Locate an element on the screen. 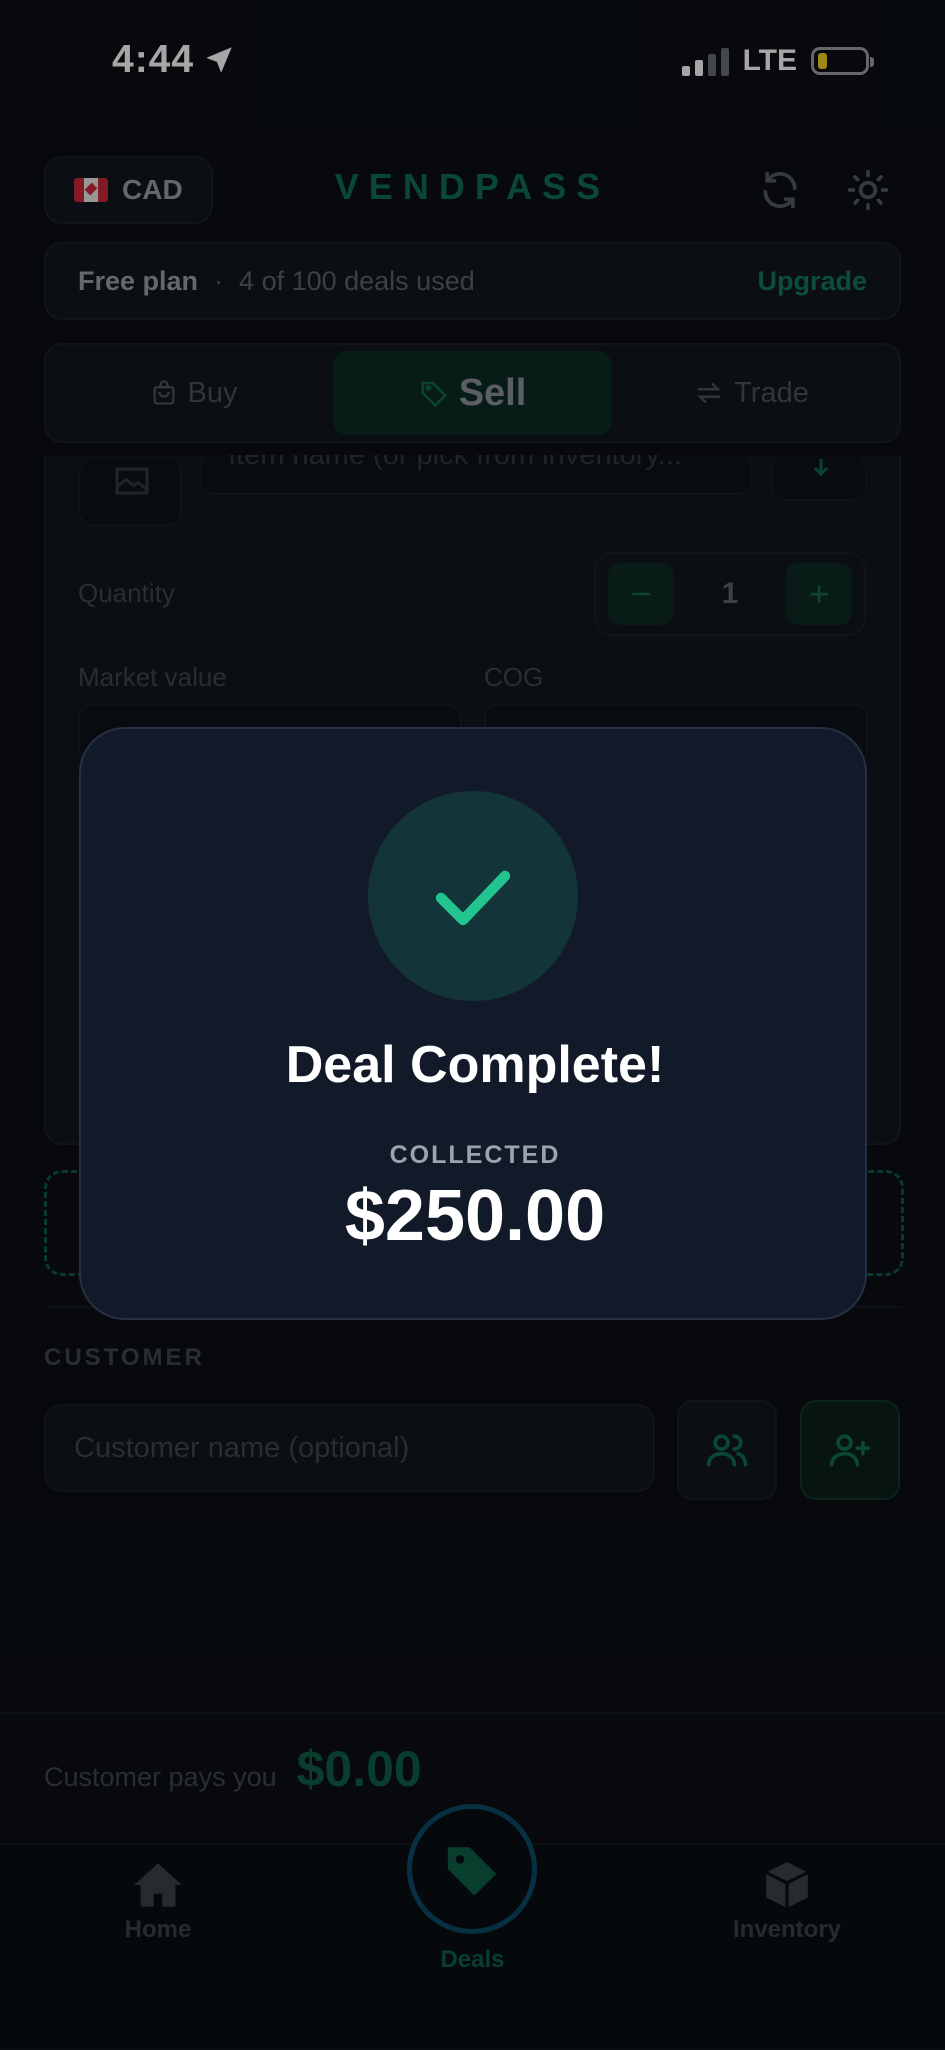 The width and height of the screenshot is (945, 2050). collected-label: COLLECTED is located at coordinates (475, 1155).